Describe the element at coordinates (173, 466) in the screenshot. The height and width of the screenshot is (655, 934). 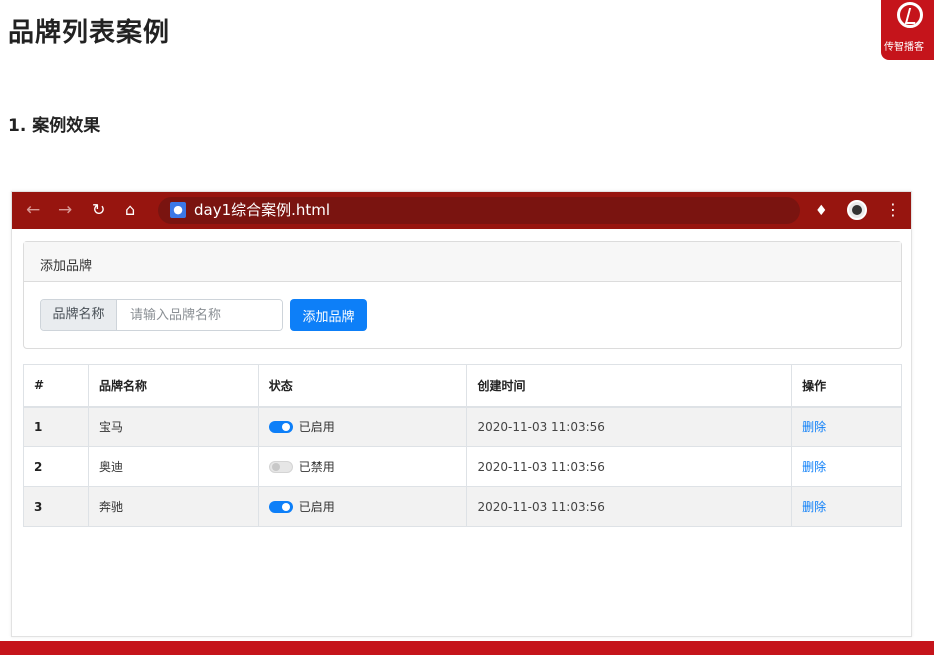
I see `row-brand-name: 奥迪` at that location.